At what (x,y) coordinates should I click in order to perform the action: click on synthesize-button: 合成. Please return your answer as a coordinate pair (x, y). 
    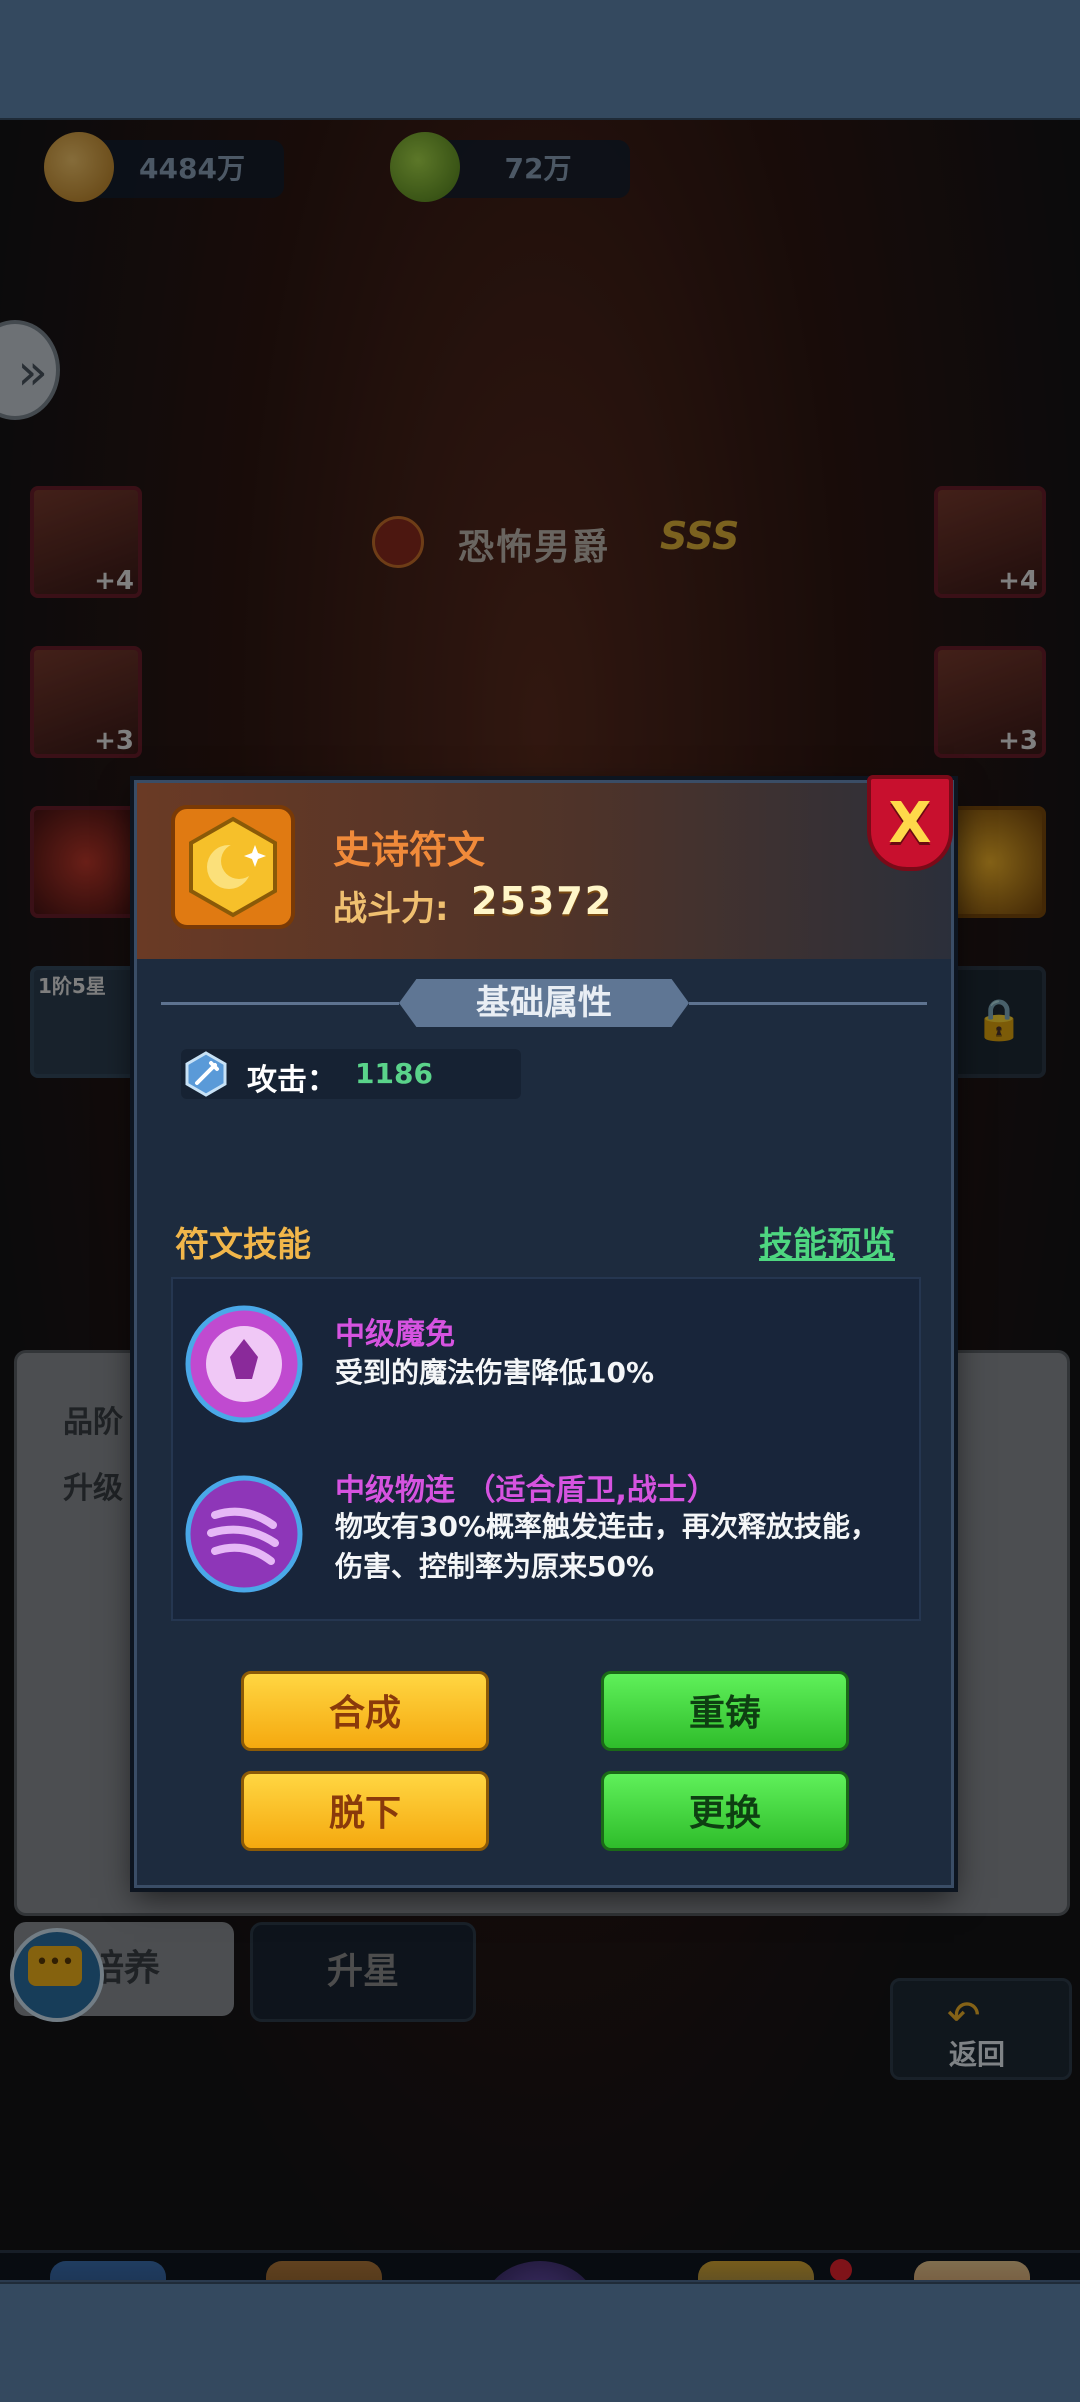
    Looking at the image, I should click on (365, 1711).